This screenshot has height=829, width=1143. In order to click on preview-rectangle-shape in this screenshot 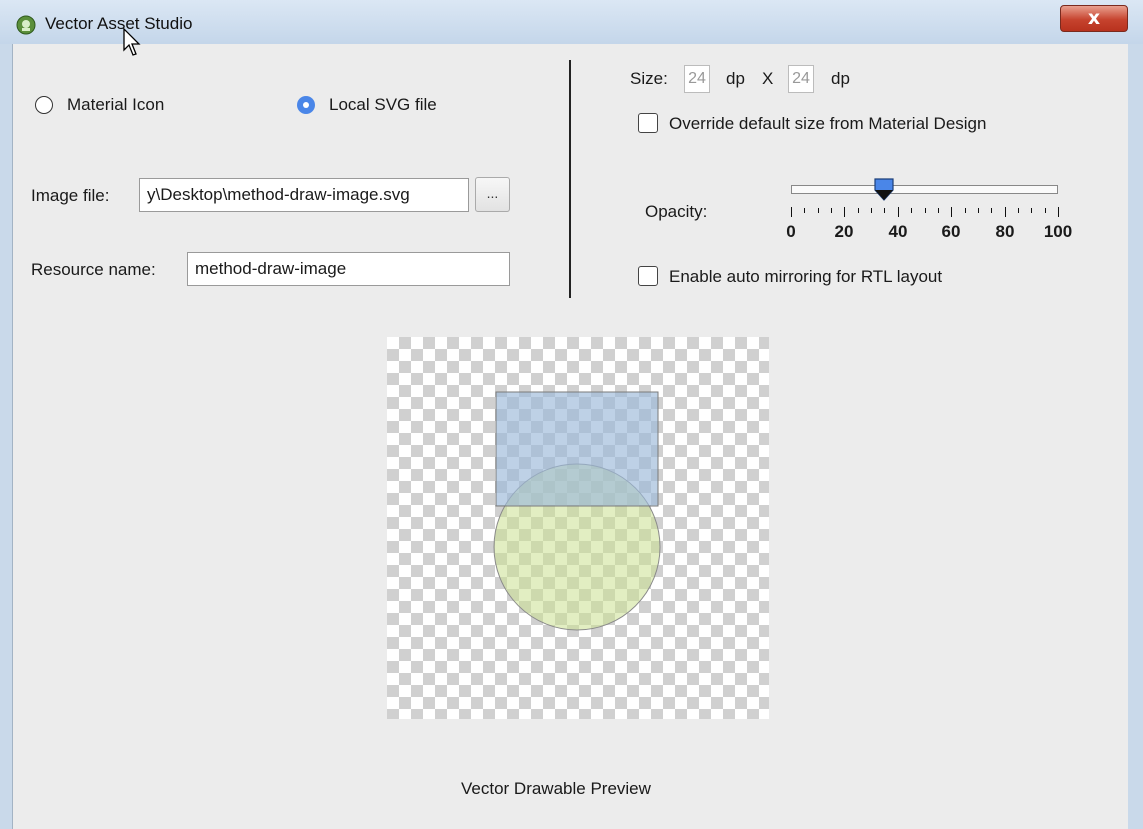, I will do `click(577, 449)`.